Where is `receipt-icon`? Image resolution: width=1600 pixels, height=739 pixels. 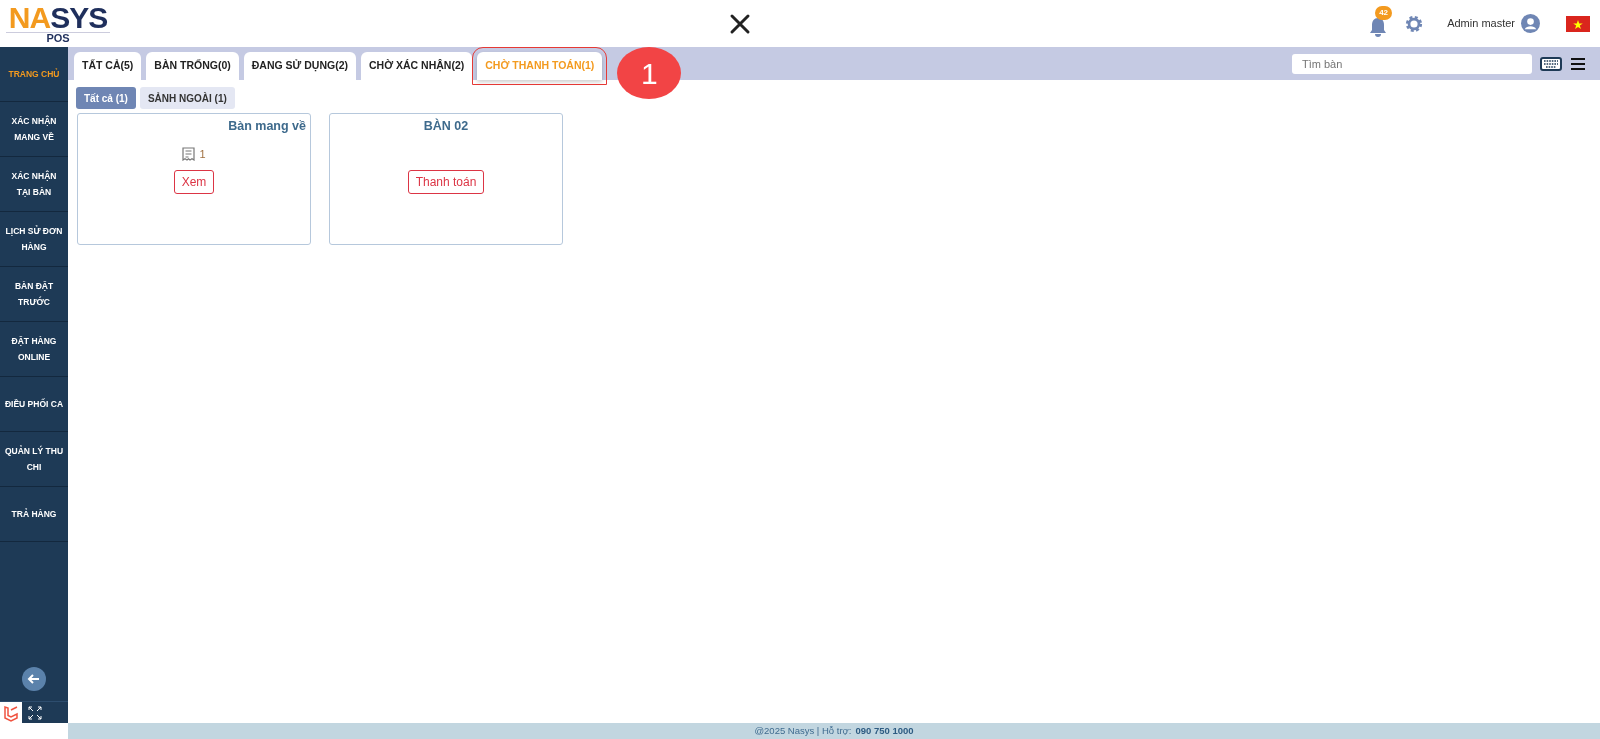 receipt-icon is located at coordinates (189, 153).